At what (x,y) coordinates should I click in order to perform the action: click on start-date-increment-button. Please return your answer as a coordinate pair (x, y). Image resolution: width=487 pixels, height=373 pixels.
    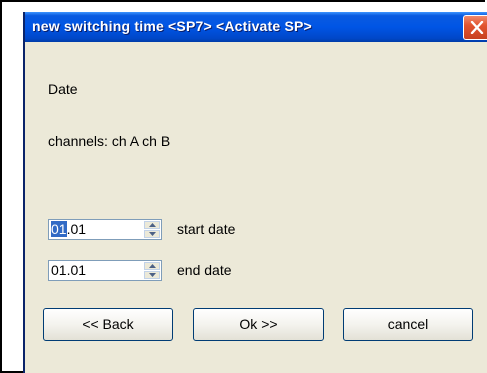
    Looking at the image, I should click on (152, 225).